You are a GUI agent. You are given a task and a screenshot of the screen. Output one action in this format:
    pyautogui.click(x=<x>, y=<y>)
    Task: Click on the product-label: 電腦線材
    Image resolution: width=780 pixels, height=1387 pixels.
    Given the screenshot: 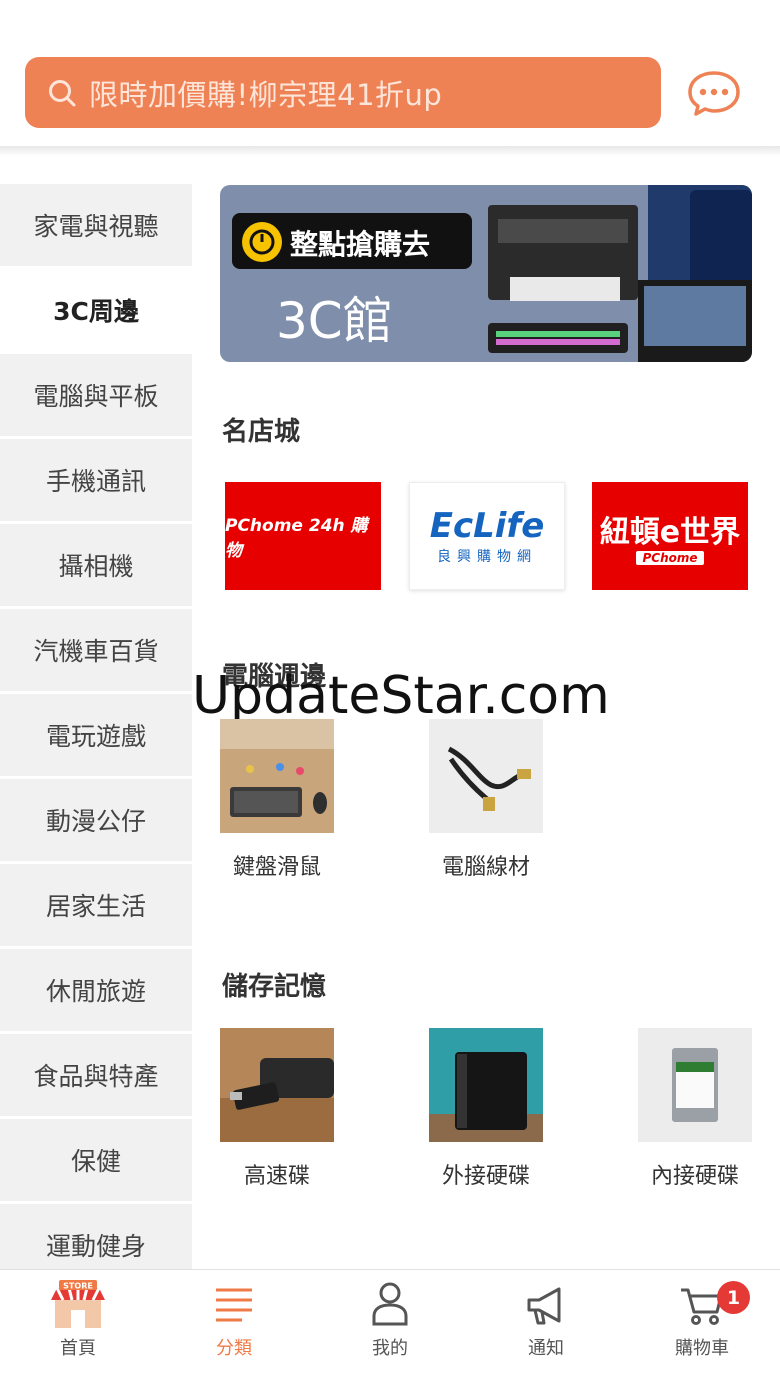 What is the action you would take?
    pyautogui.click(x=485, y=867)
    